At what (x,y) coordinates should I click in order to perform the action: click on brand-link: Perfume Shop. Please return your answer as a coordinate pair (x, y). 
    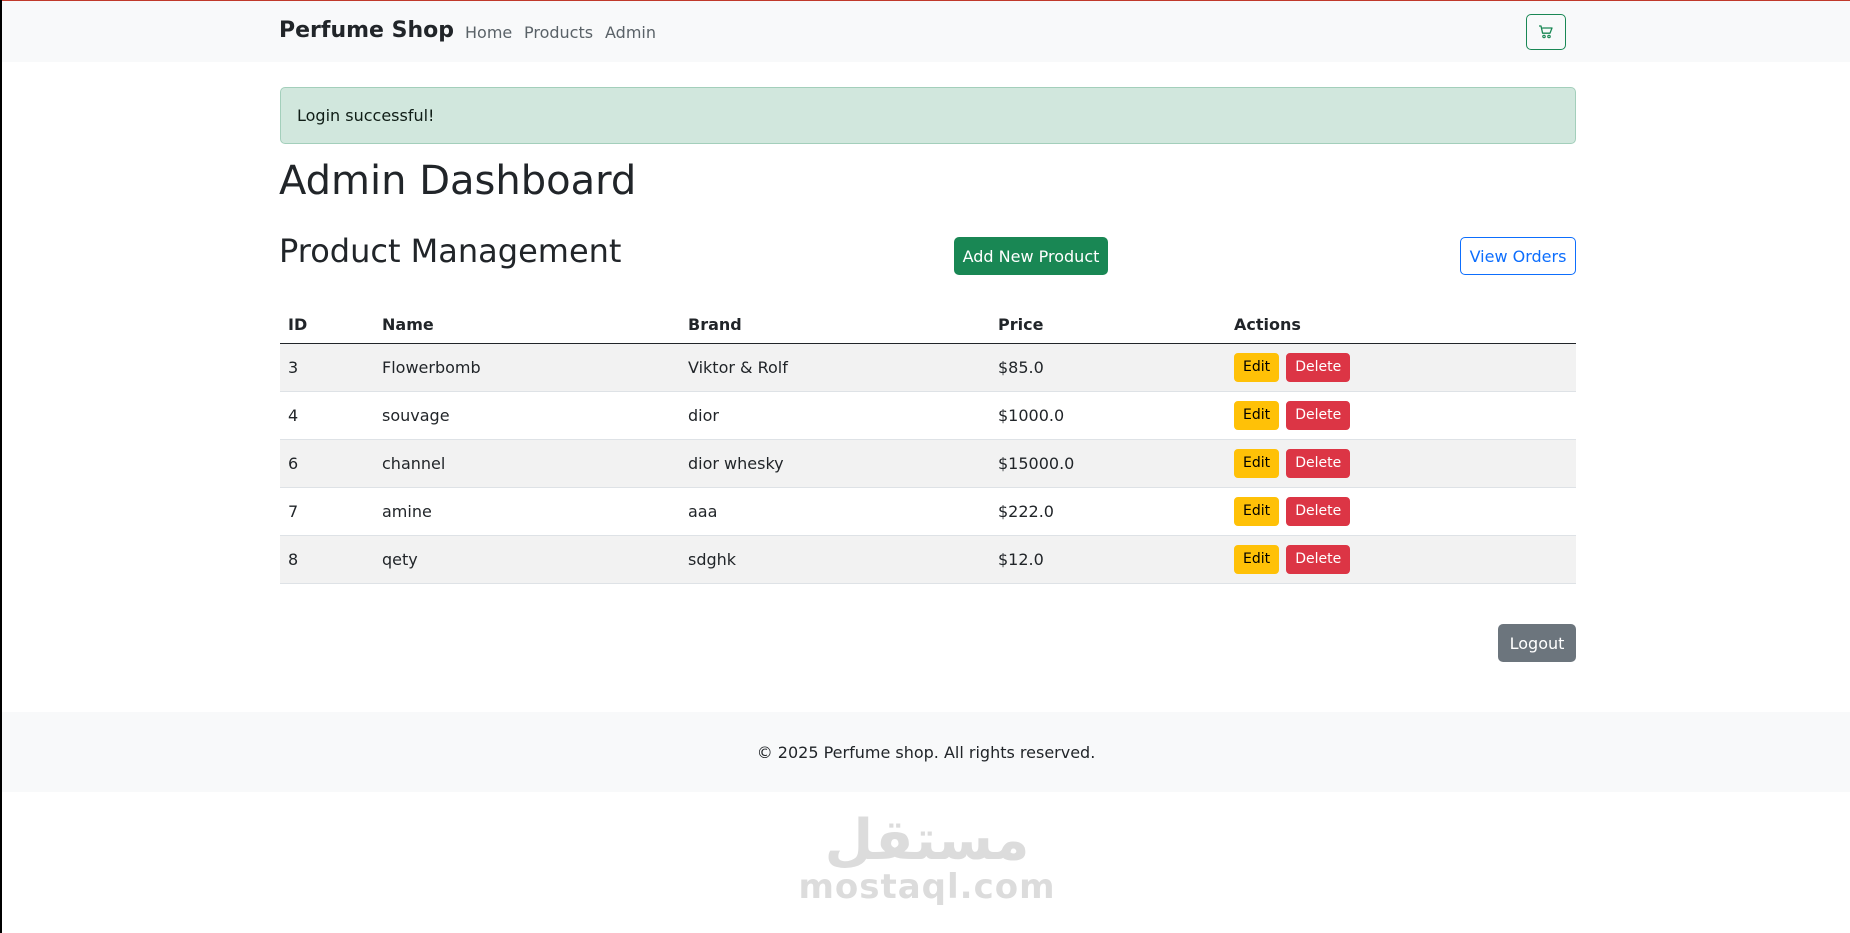
    Looking at the image, I should click on (366, 30).